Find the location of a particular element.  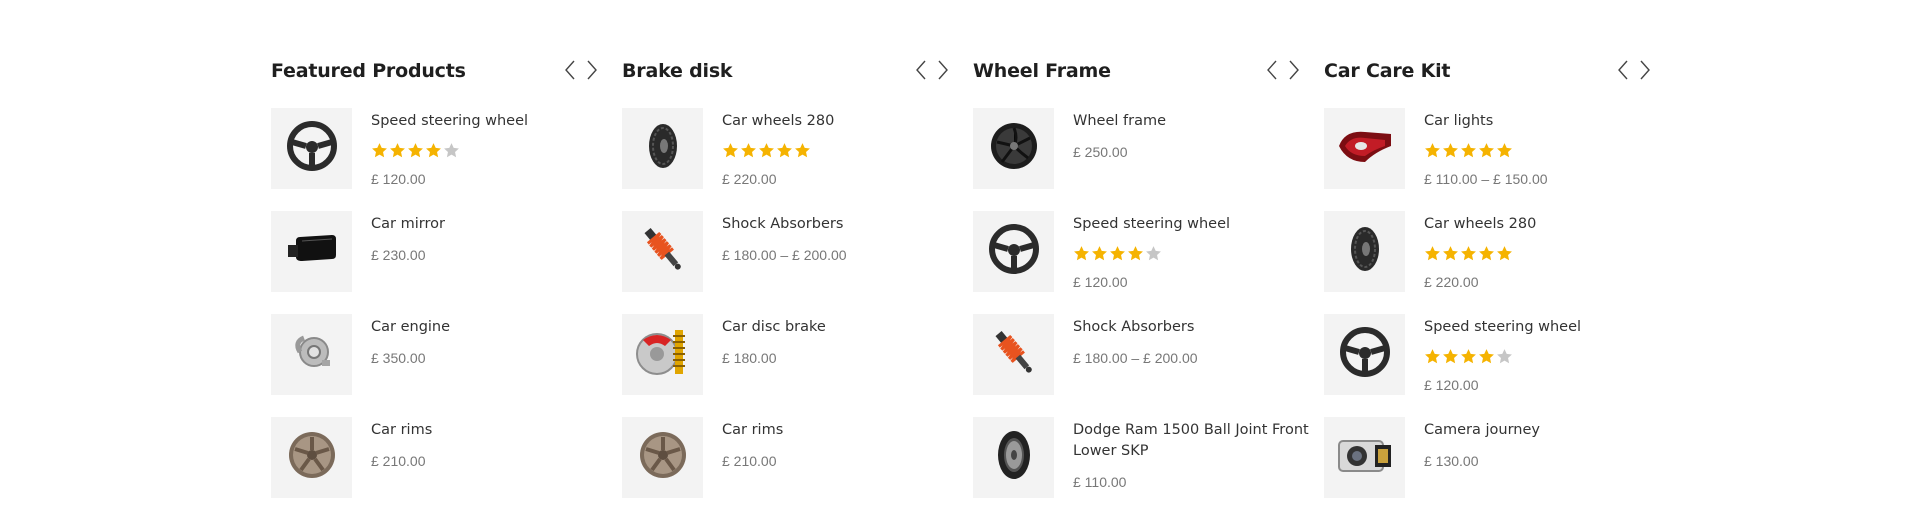

tire-side-icon is located at coordinates (1014, 457).